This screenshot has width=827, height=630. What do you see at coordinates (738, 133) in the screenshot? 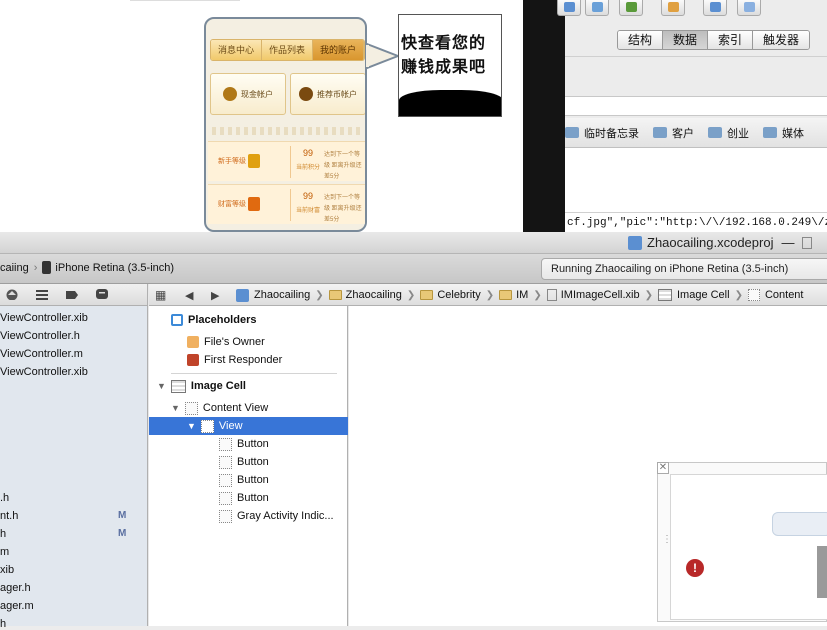
I see `bookmark-label: 创业` at bounding box center [738, 133].